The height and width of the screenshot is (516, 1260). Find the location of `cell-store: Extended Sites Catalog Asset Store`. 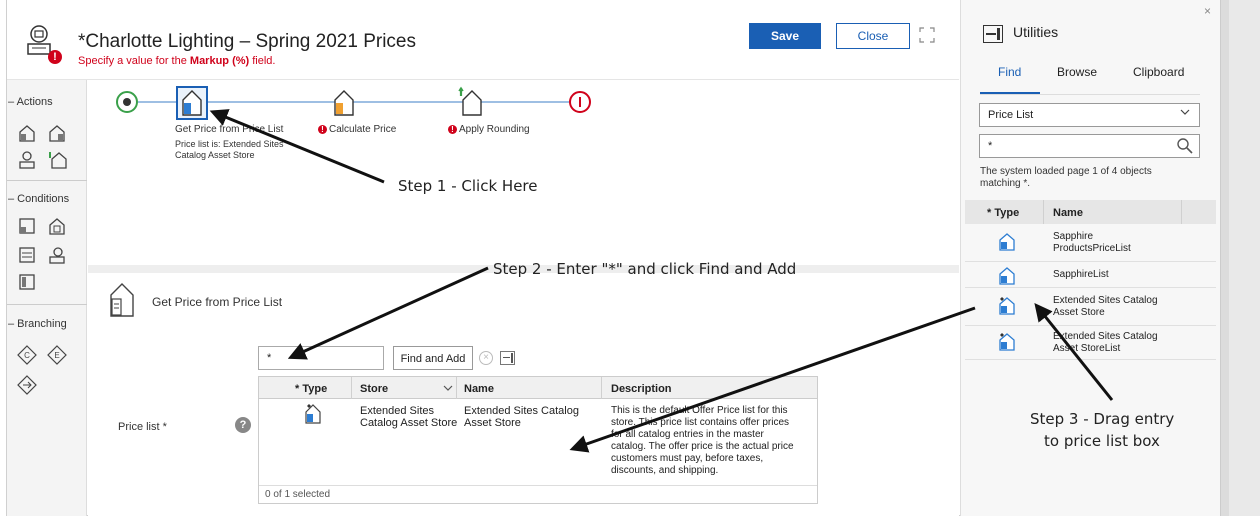

cell-store: Extended Sites Catalog Asset Store is located at coordinates (408, 417).